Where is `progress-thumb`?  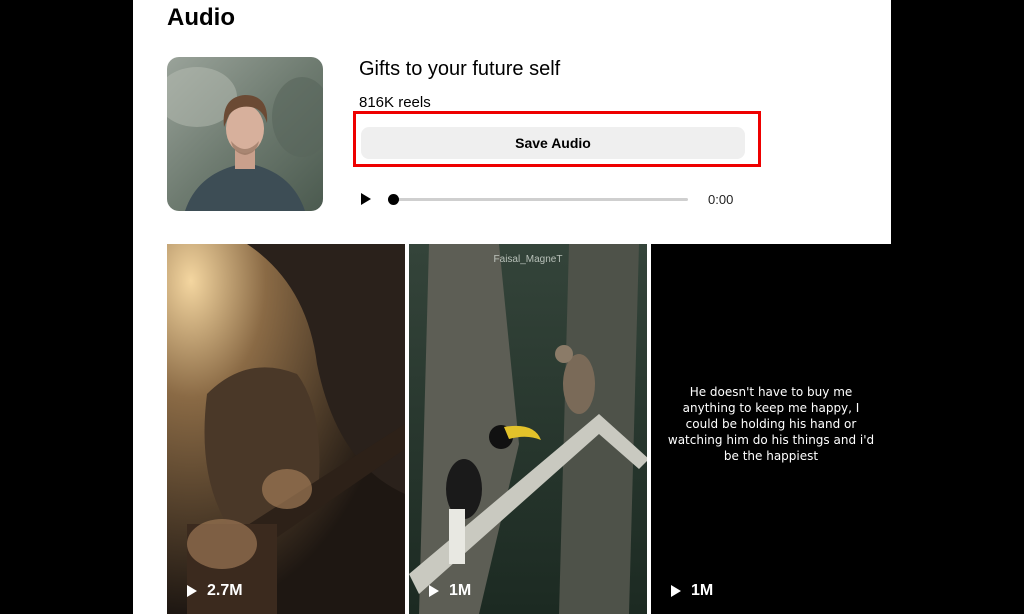 progress-thumb is located at coordinates (393, 199).